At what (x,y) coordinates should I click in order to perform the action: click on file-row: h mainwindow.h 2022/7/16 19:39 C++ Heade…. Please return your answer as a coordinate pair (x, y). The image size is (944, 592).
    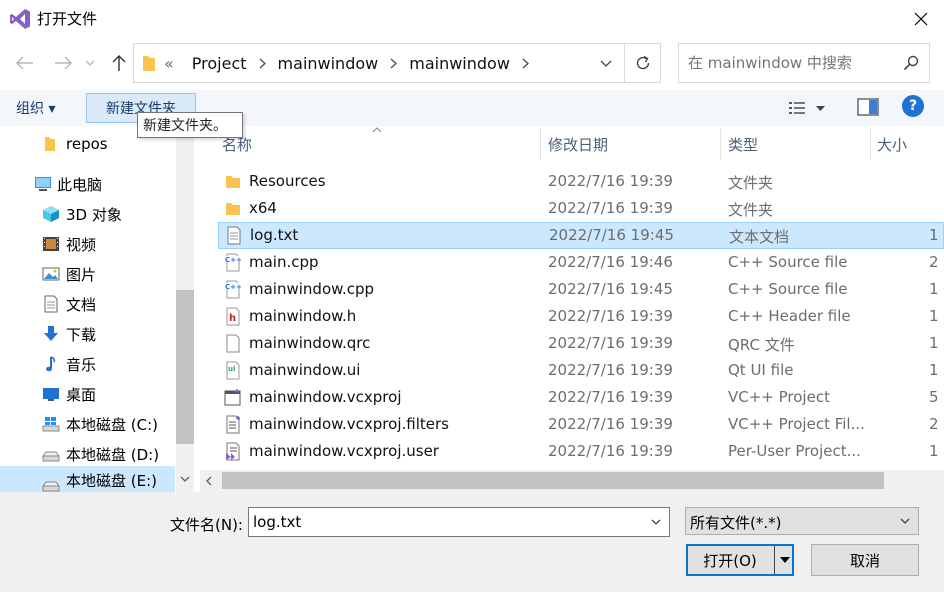
    Looking at the image, I should click on (581, 316).